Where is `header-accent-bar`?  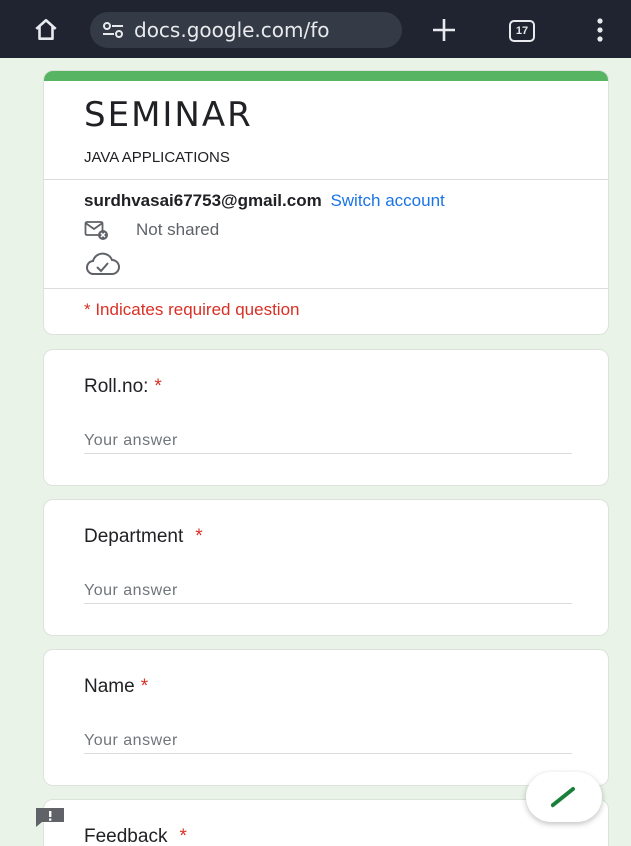
header-accent-bar is located at coordinates (326, 76).